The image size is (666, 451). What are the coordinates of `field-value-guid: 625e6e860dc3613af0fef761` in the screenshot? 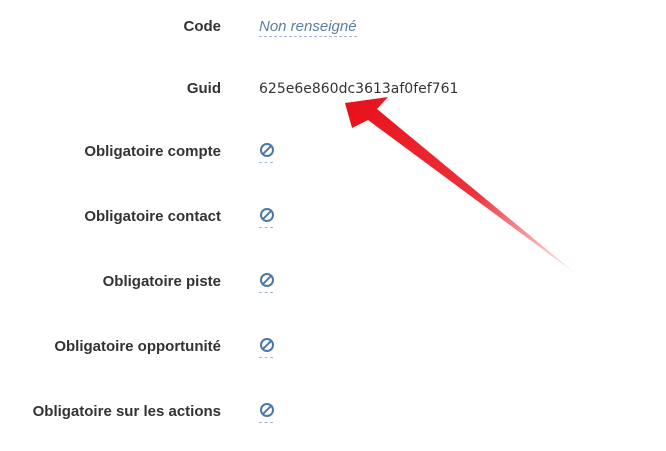 It's located at (359, 89).